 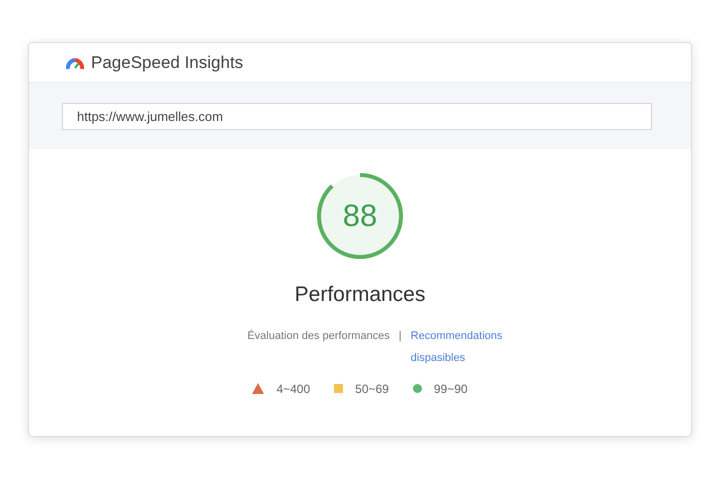 I want to click on app-title: PageSpeed Insights, so click(x=167, y=63).